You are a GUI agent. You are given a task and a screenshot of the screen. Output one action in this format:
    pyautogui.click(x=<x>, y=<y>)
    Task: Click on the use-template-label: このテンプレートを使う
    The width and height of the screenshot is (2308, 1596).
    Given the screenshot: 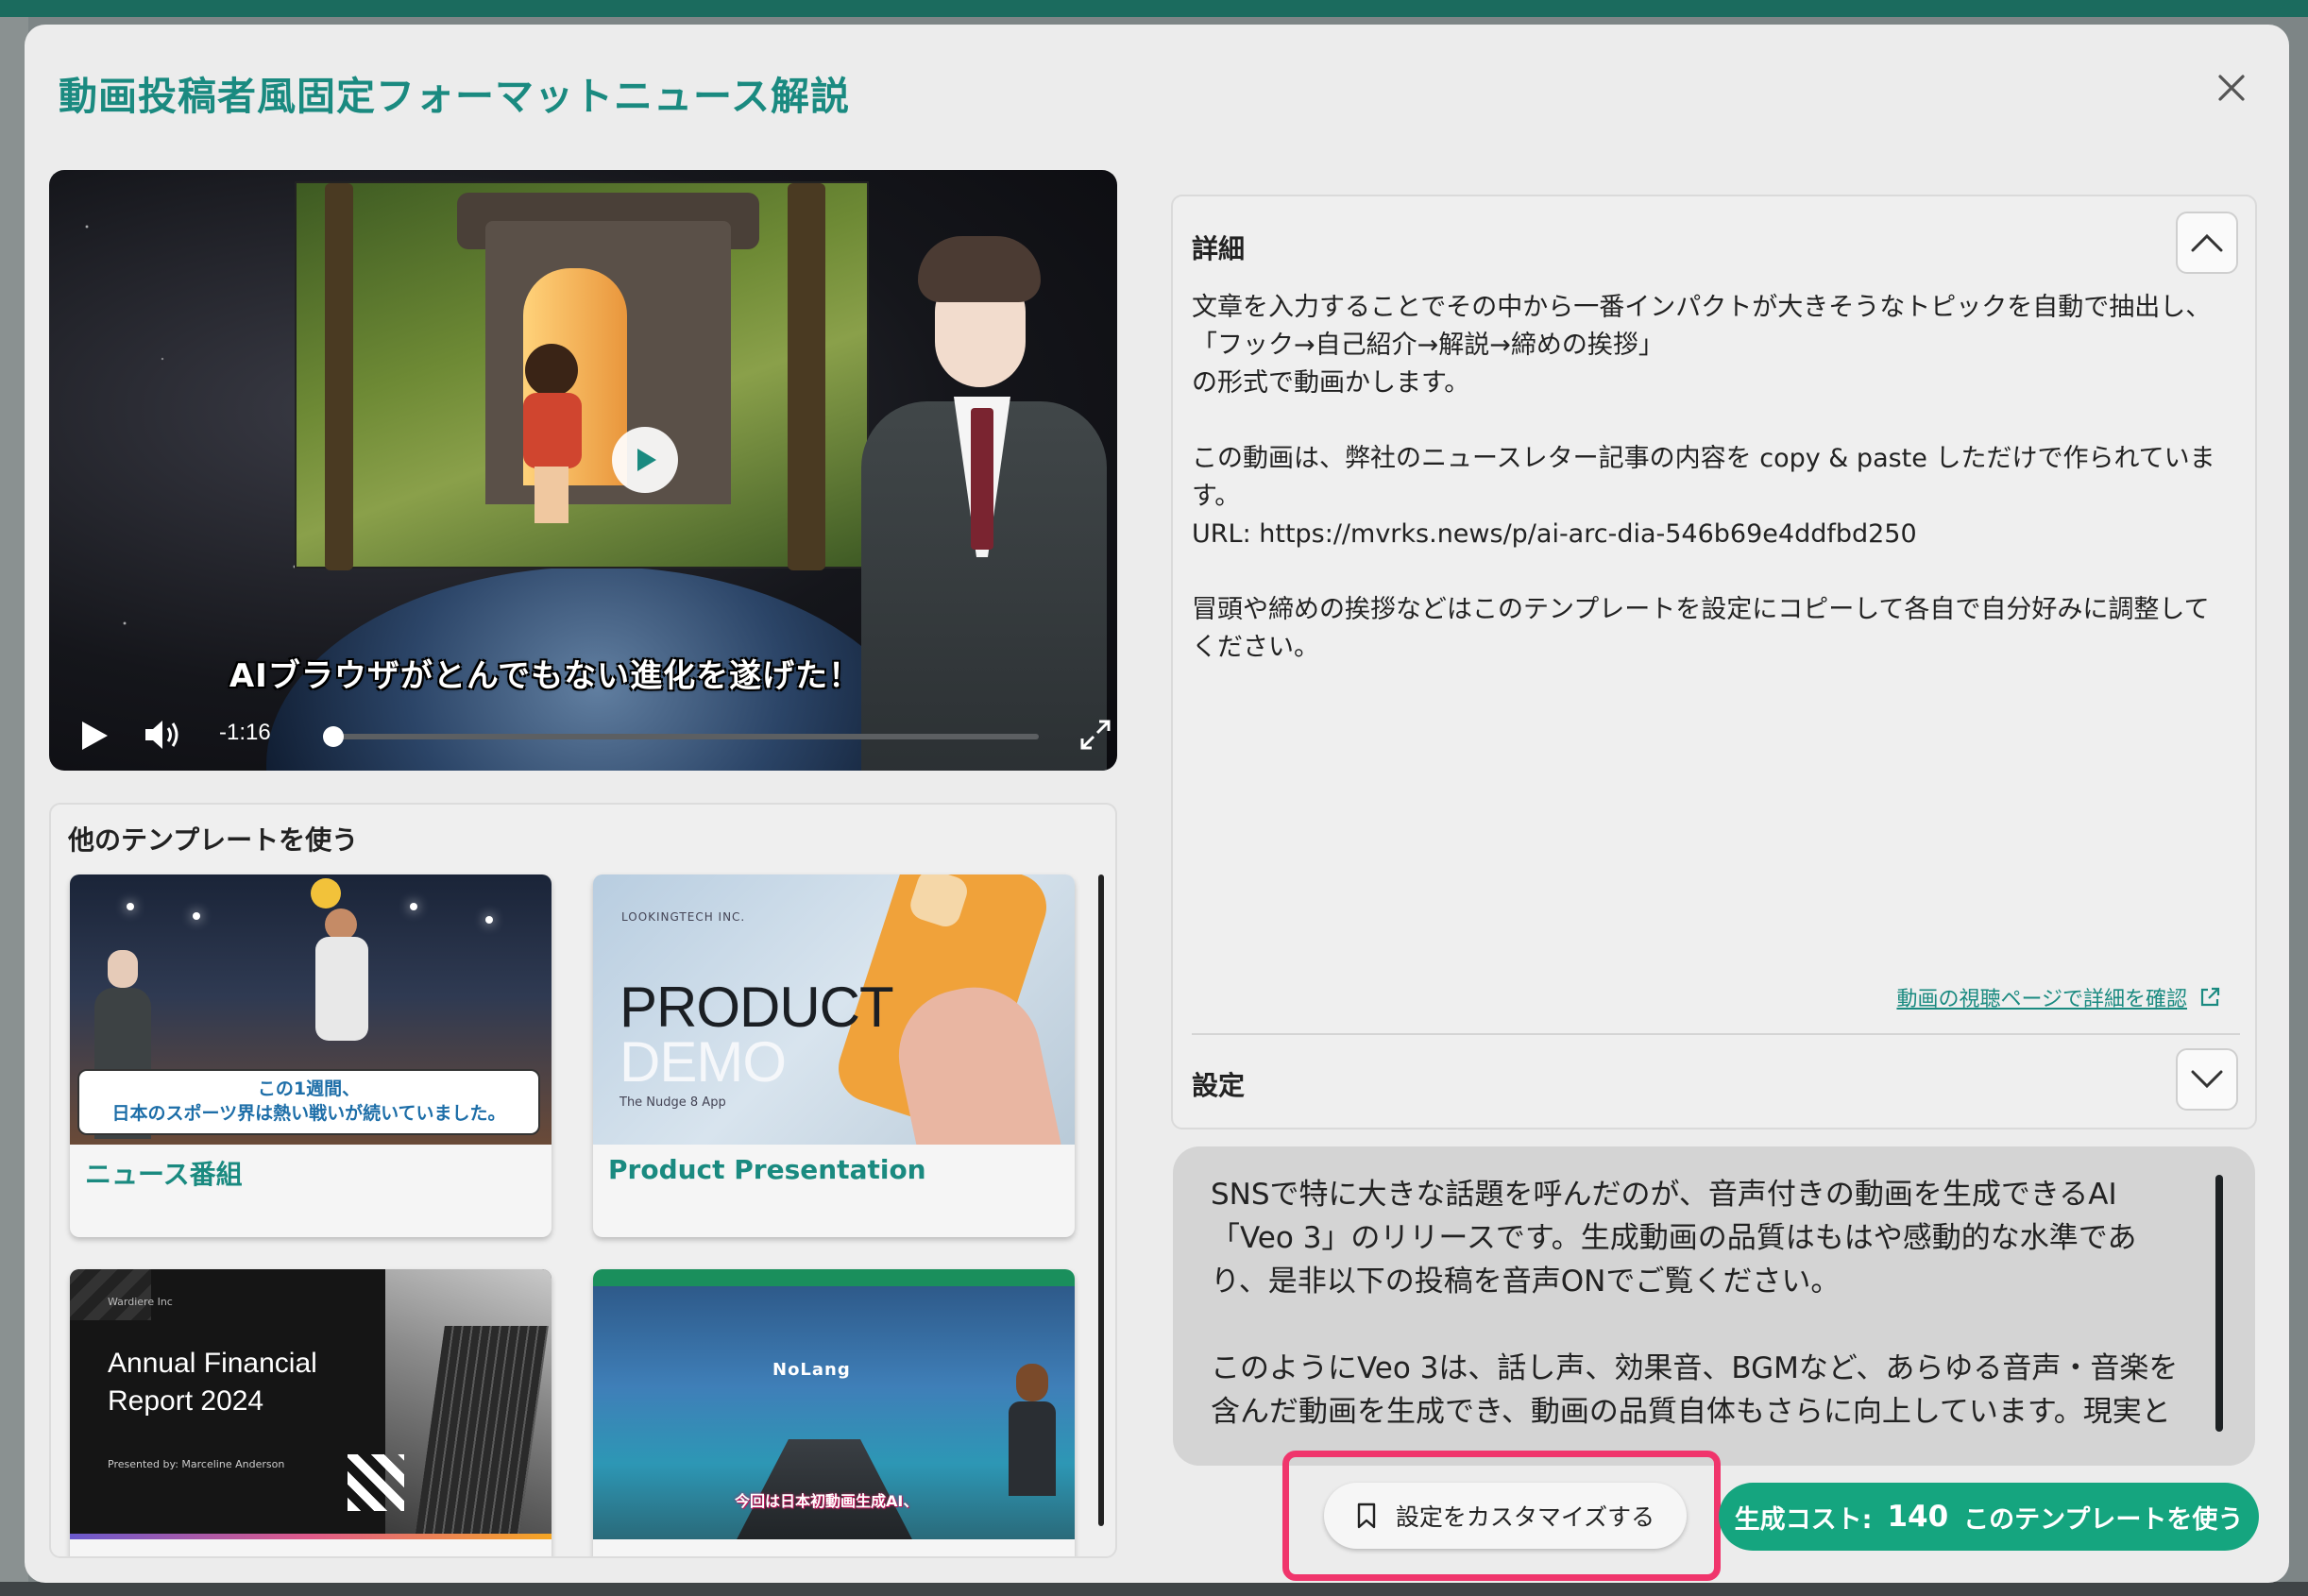 What is the action you would take?
    pyautogui.click(x=2103, y=1520)
    